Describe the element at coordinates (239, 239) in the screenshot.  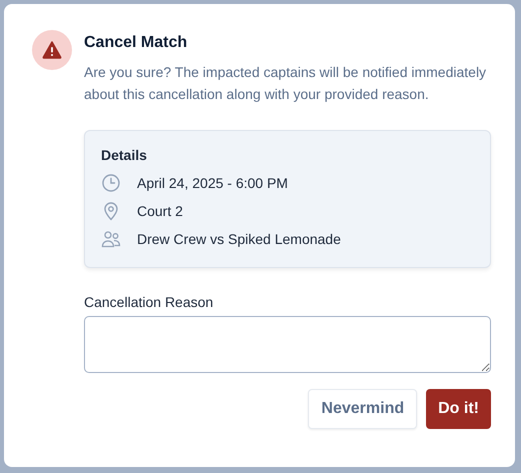
I see `detail-text: Drew Crew vs Spiked Lemonade` at that location.